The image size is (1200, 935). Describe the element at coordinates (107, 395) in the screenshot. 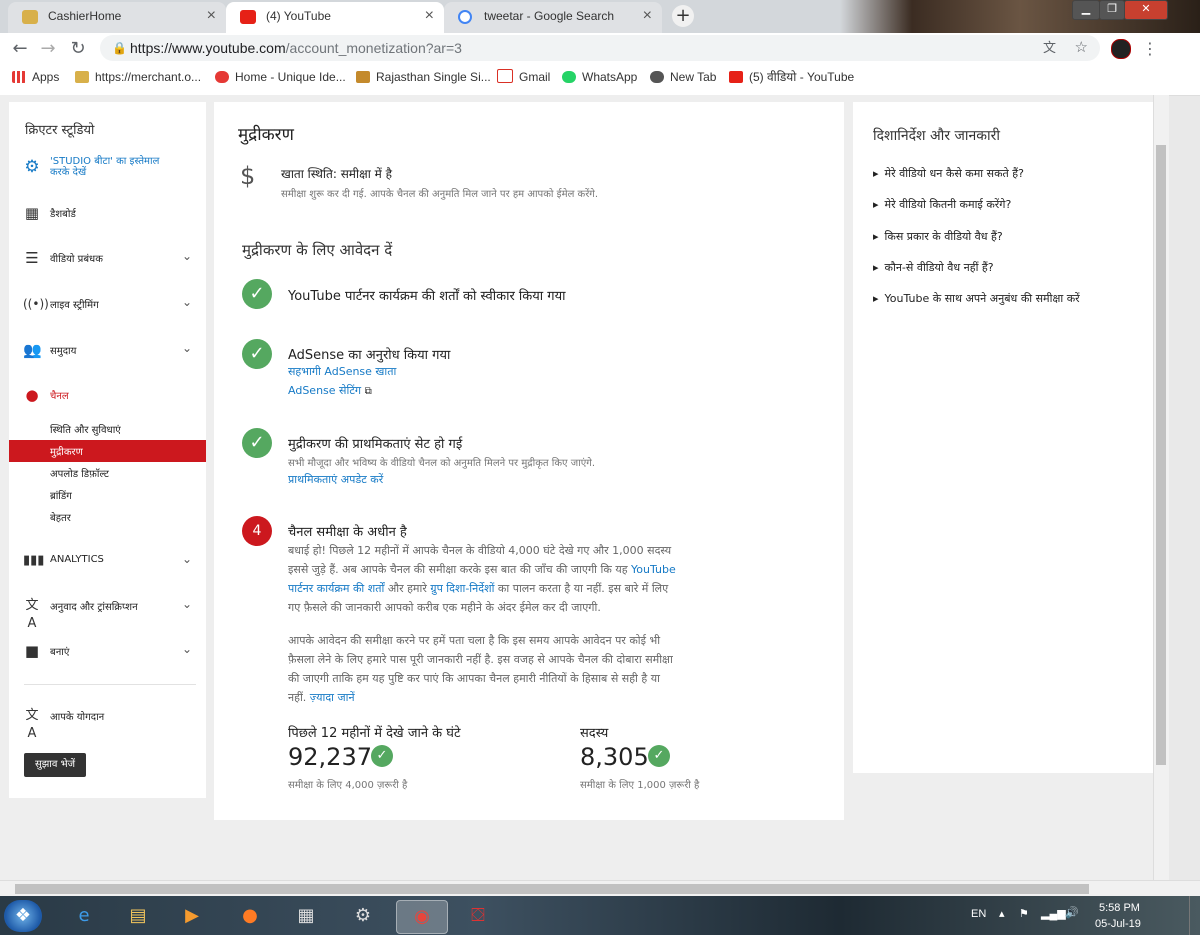

I see `sidebar-item-channel: ● चैनल` at that location.